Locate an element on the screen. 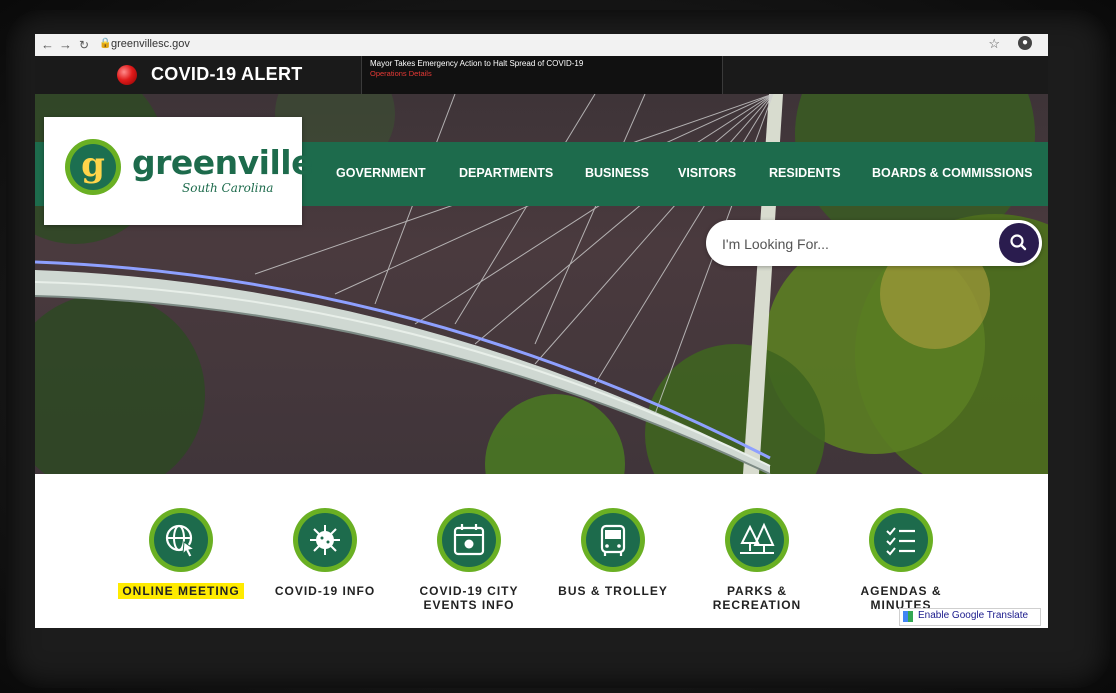 Image resolution: width=1116 pixels, height=693 pixels. browser-toolbar: ← → ↻ 🔒 greenvillesc.gov ☆ ● is located at coordinates (541, 45).